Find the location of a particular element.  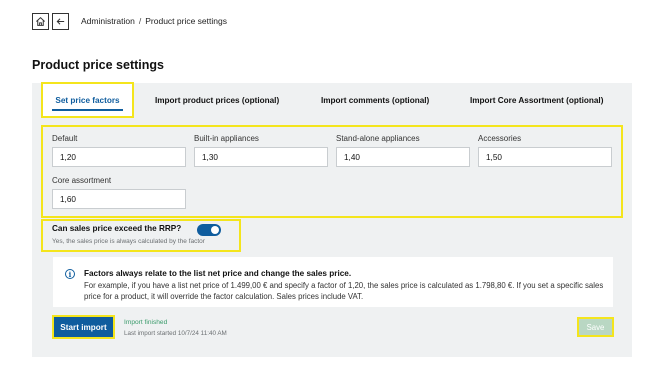

top-navigation: Administration / Product price settings is located at coordinates (129, 21).